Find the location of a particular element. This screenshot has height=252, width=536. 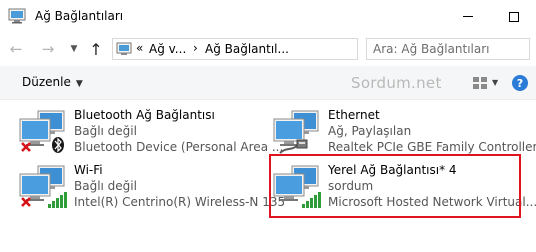

connection-device: Realtek PCIe GBE Family Controller is located at coordinates (432, 147).